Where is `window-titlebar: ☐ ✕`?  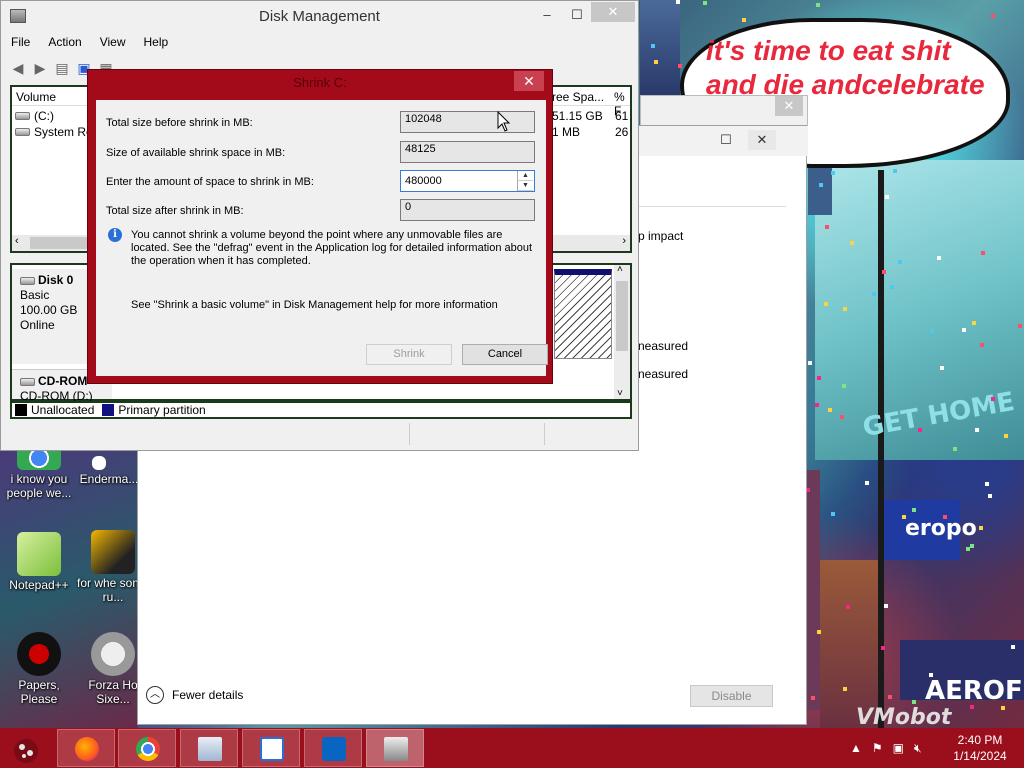 window-titlebar: ☐ ✕ is located at coordinates (723, 141).